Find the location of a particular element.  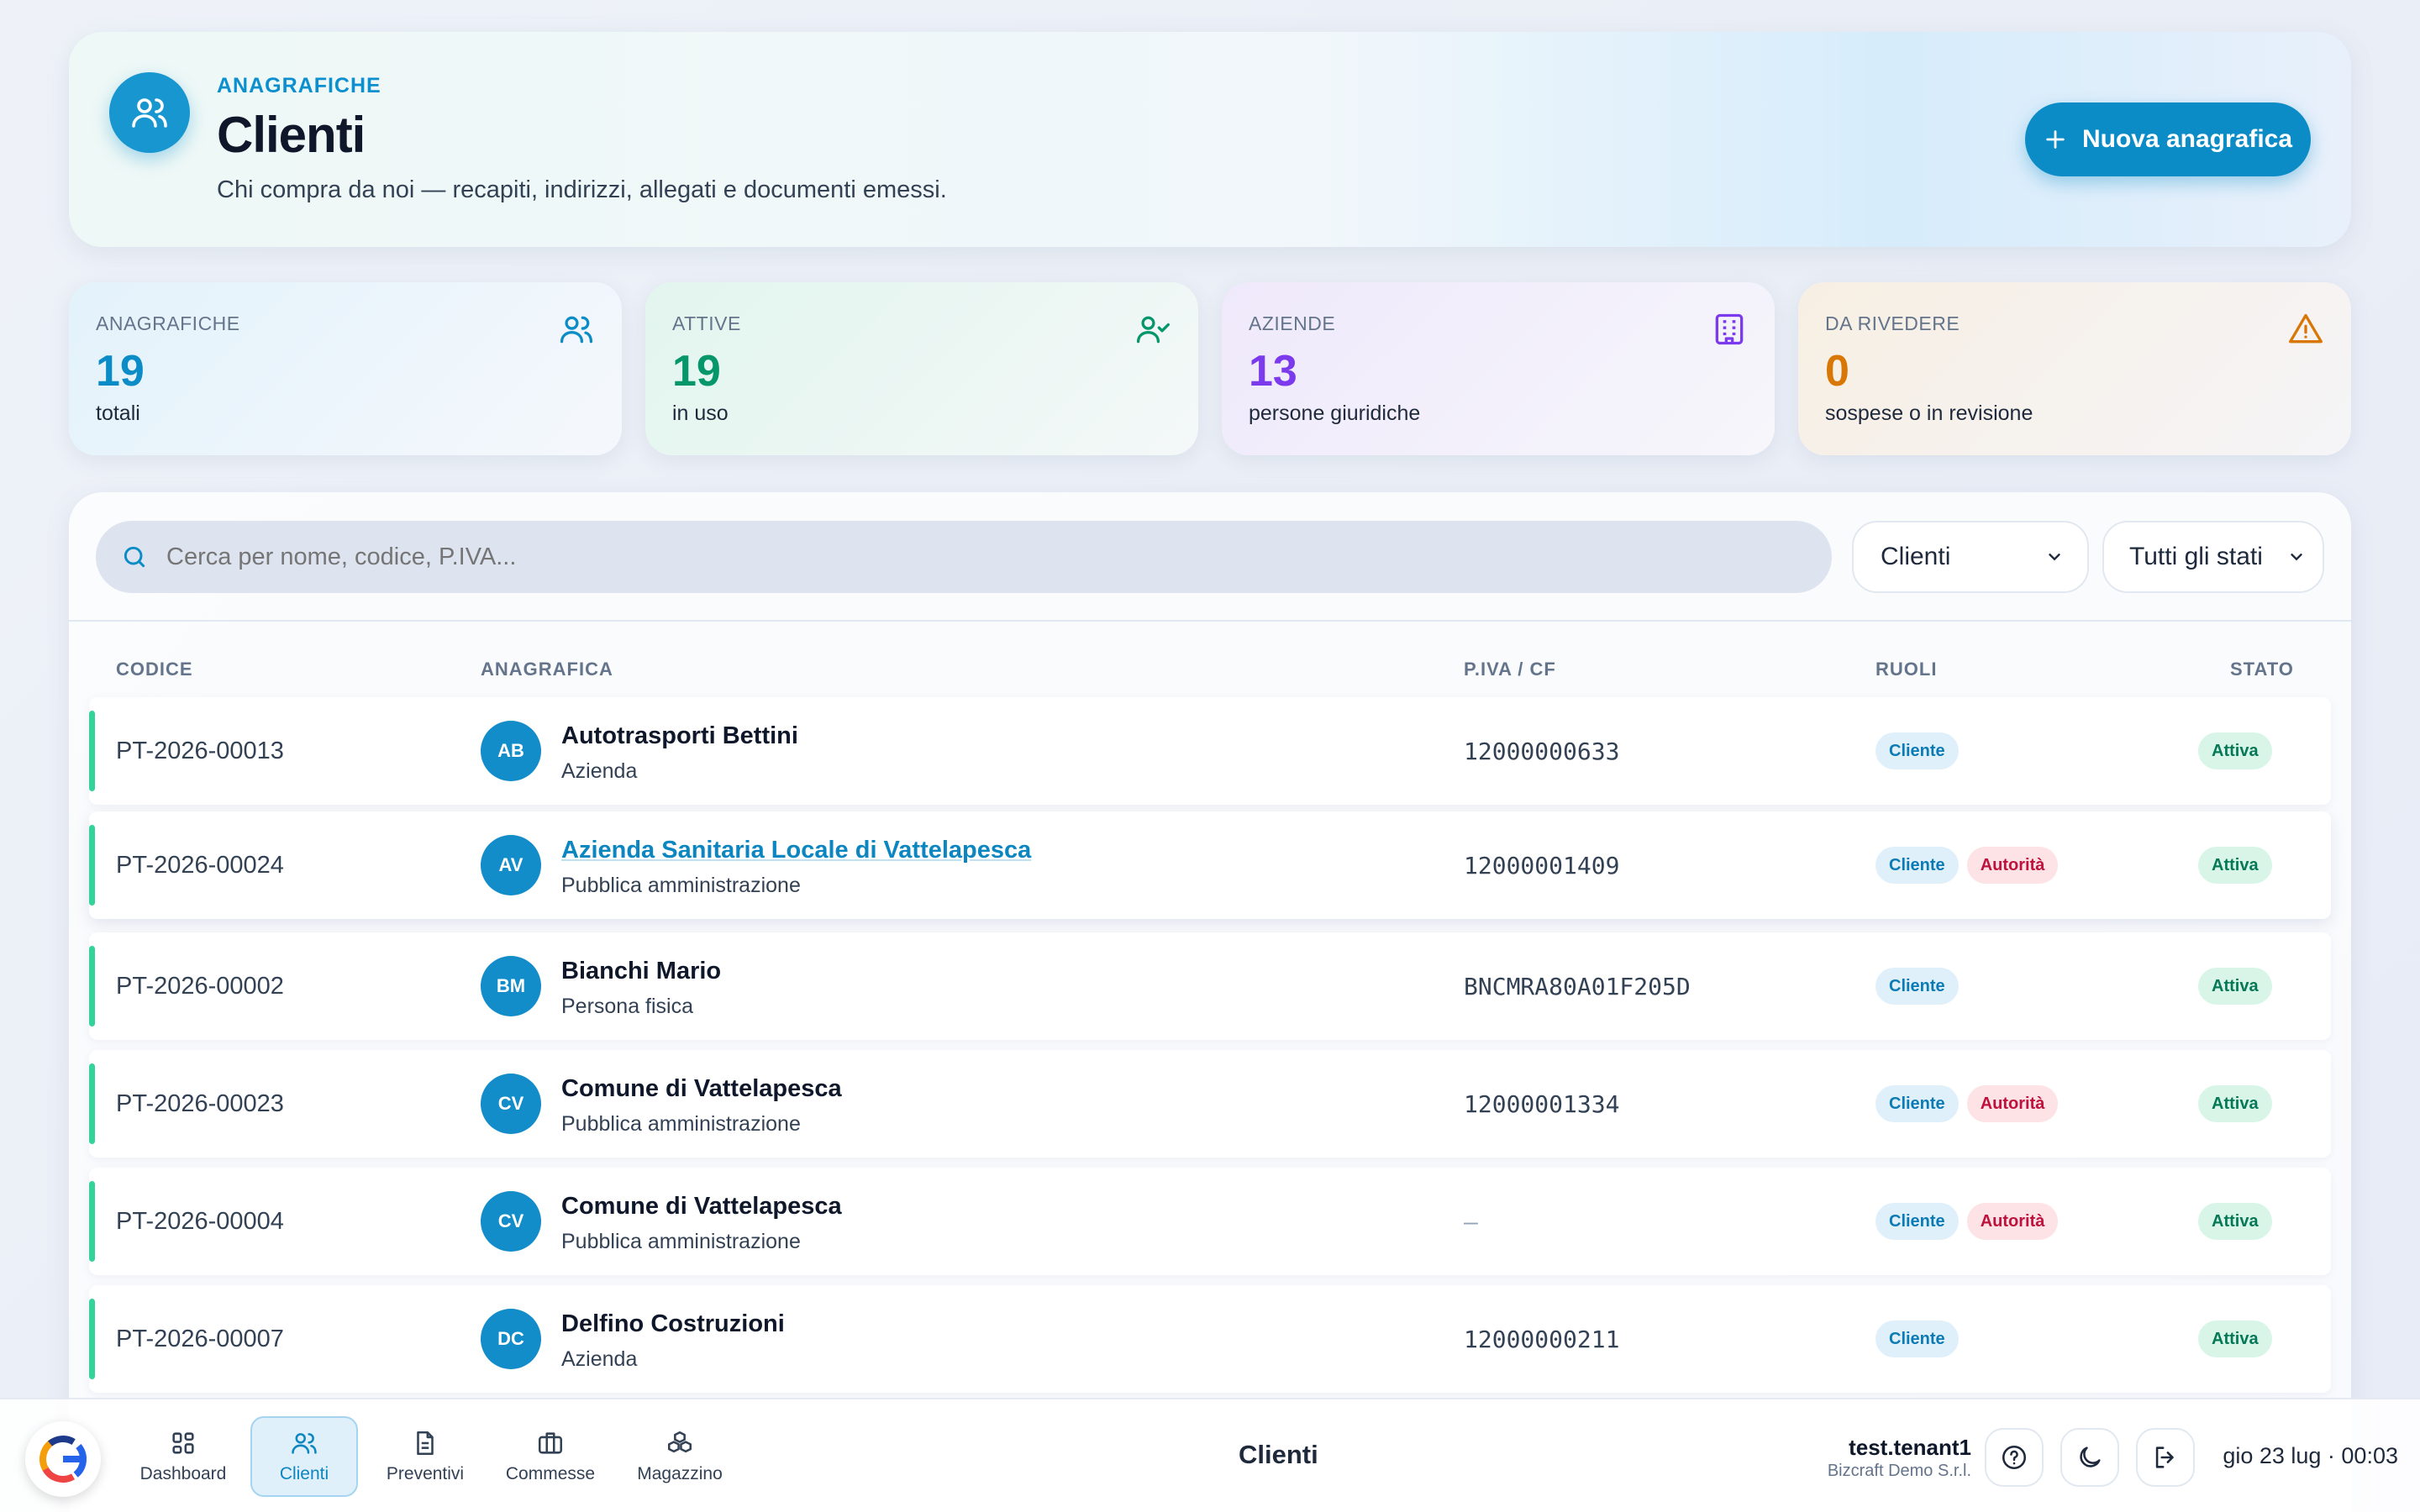

row-code: PT-2026-00002 is located at coordinates (200, 986).